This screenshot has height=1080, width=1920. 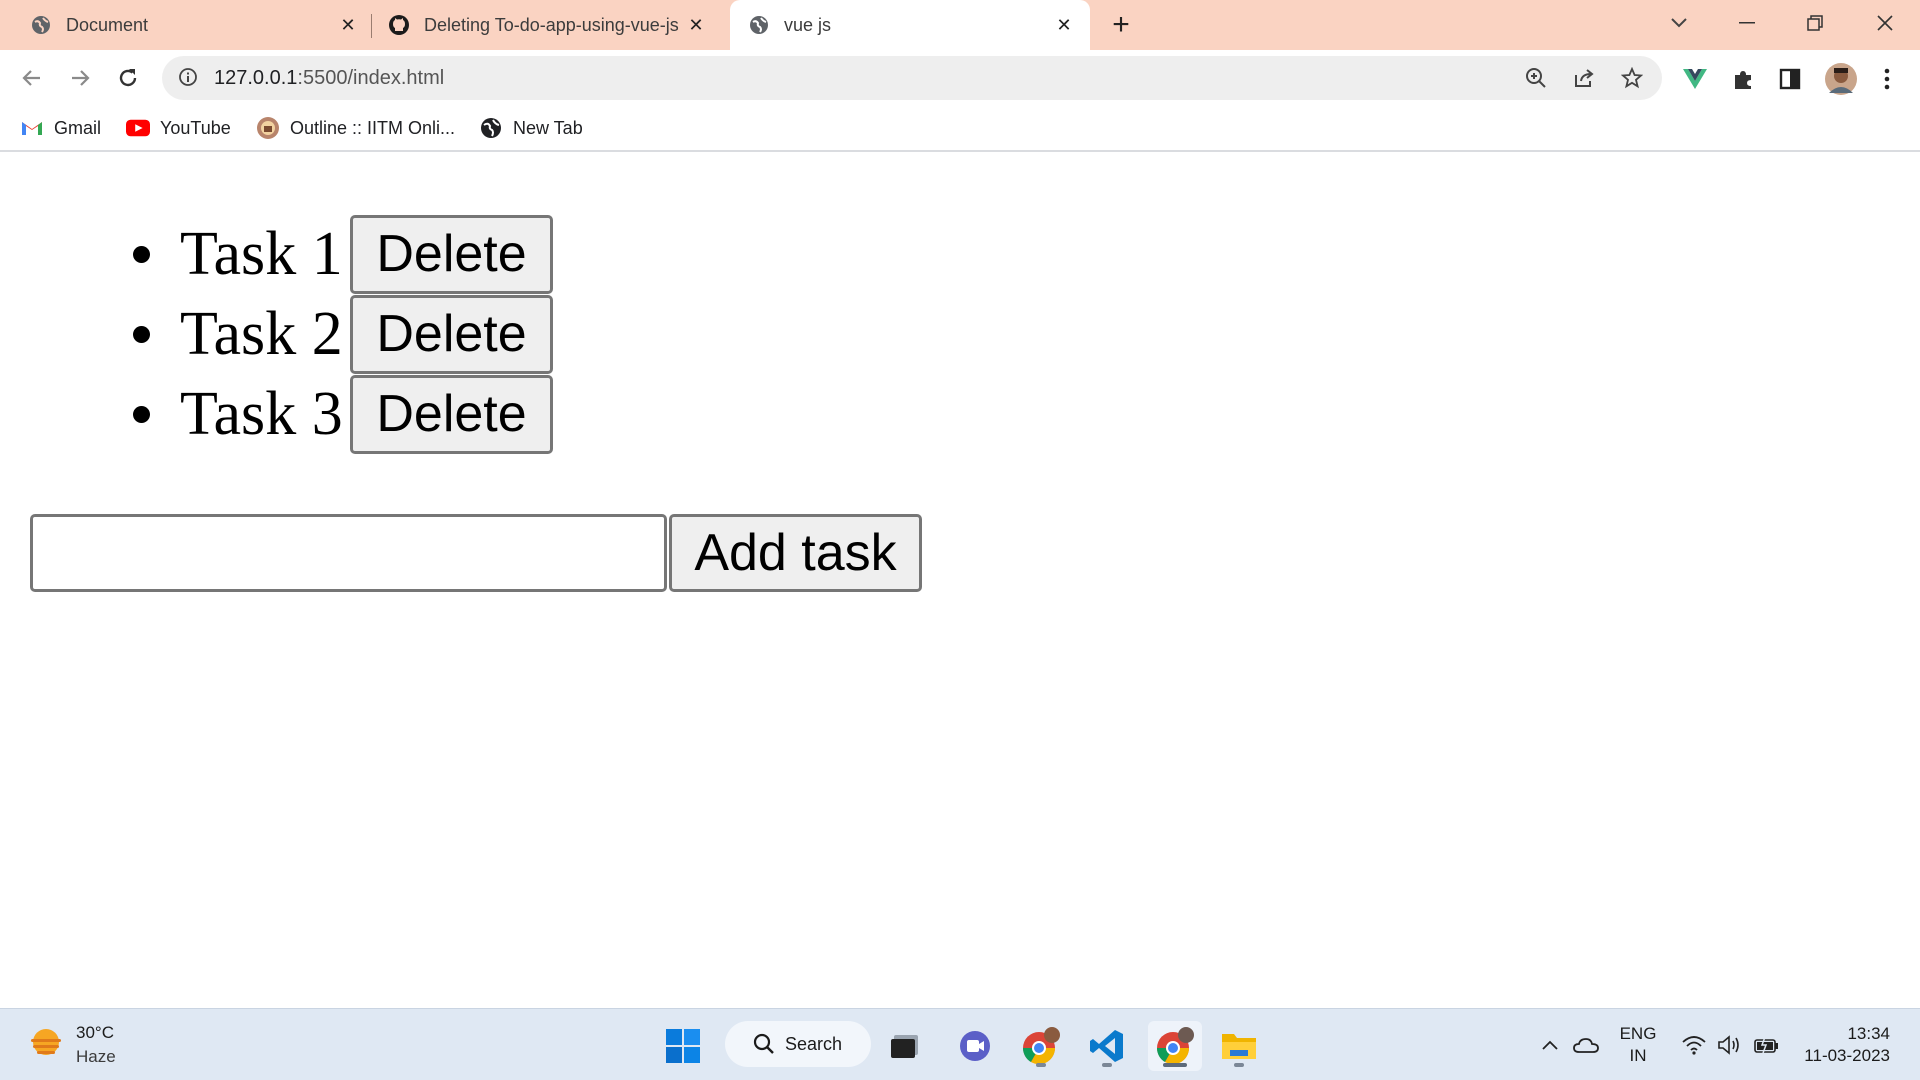 I want to click on bookmark-label: New Tab, so click(x=548, y=127).